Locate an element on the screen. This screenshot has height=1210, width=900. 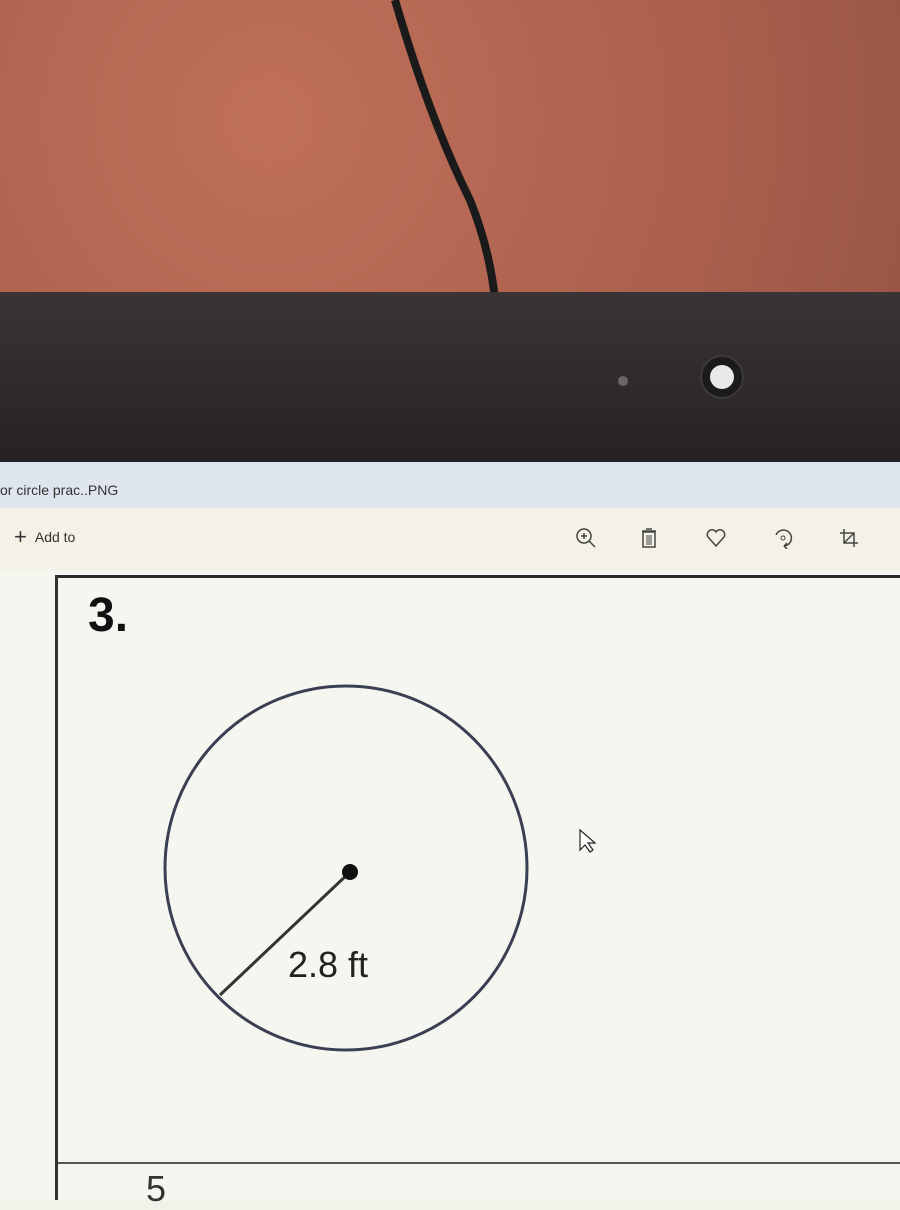
next-problem-number: 5 is located at coordinates (156, 1188).